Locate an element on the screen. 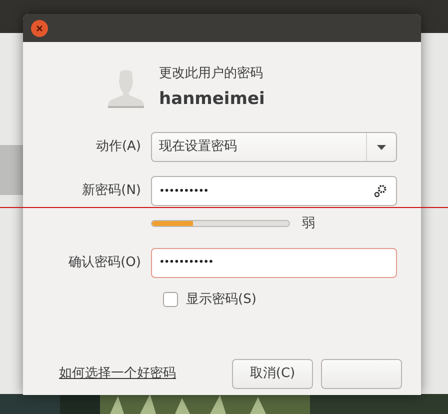  close-icon is located at coordinates (39, 28).